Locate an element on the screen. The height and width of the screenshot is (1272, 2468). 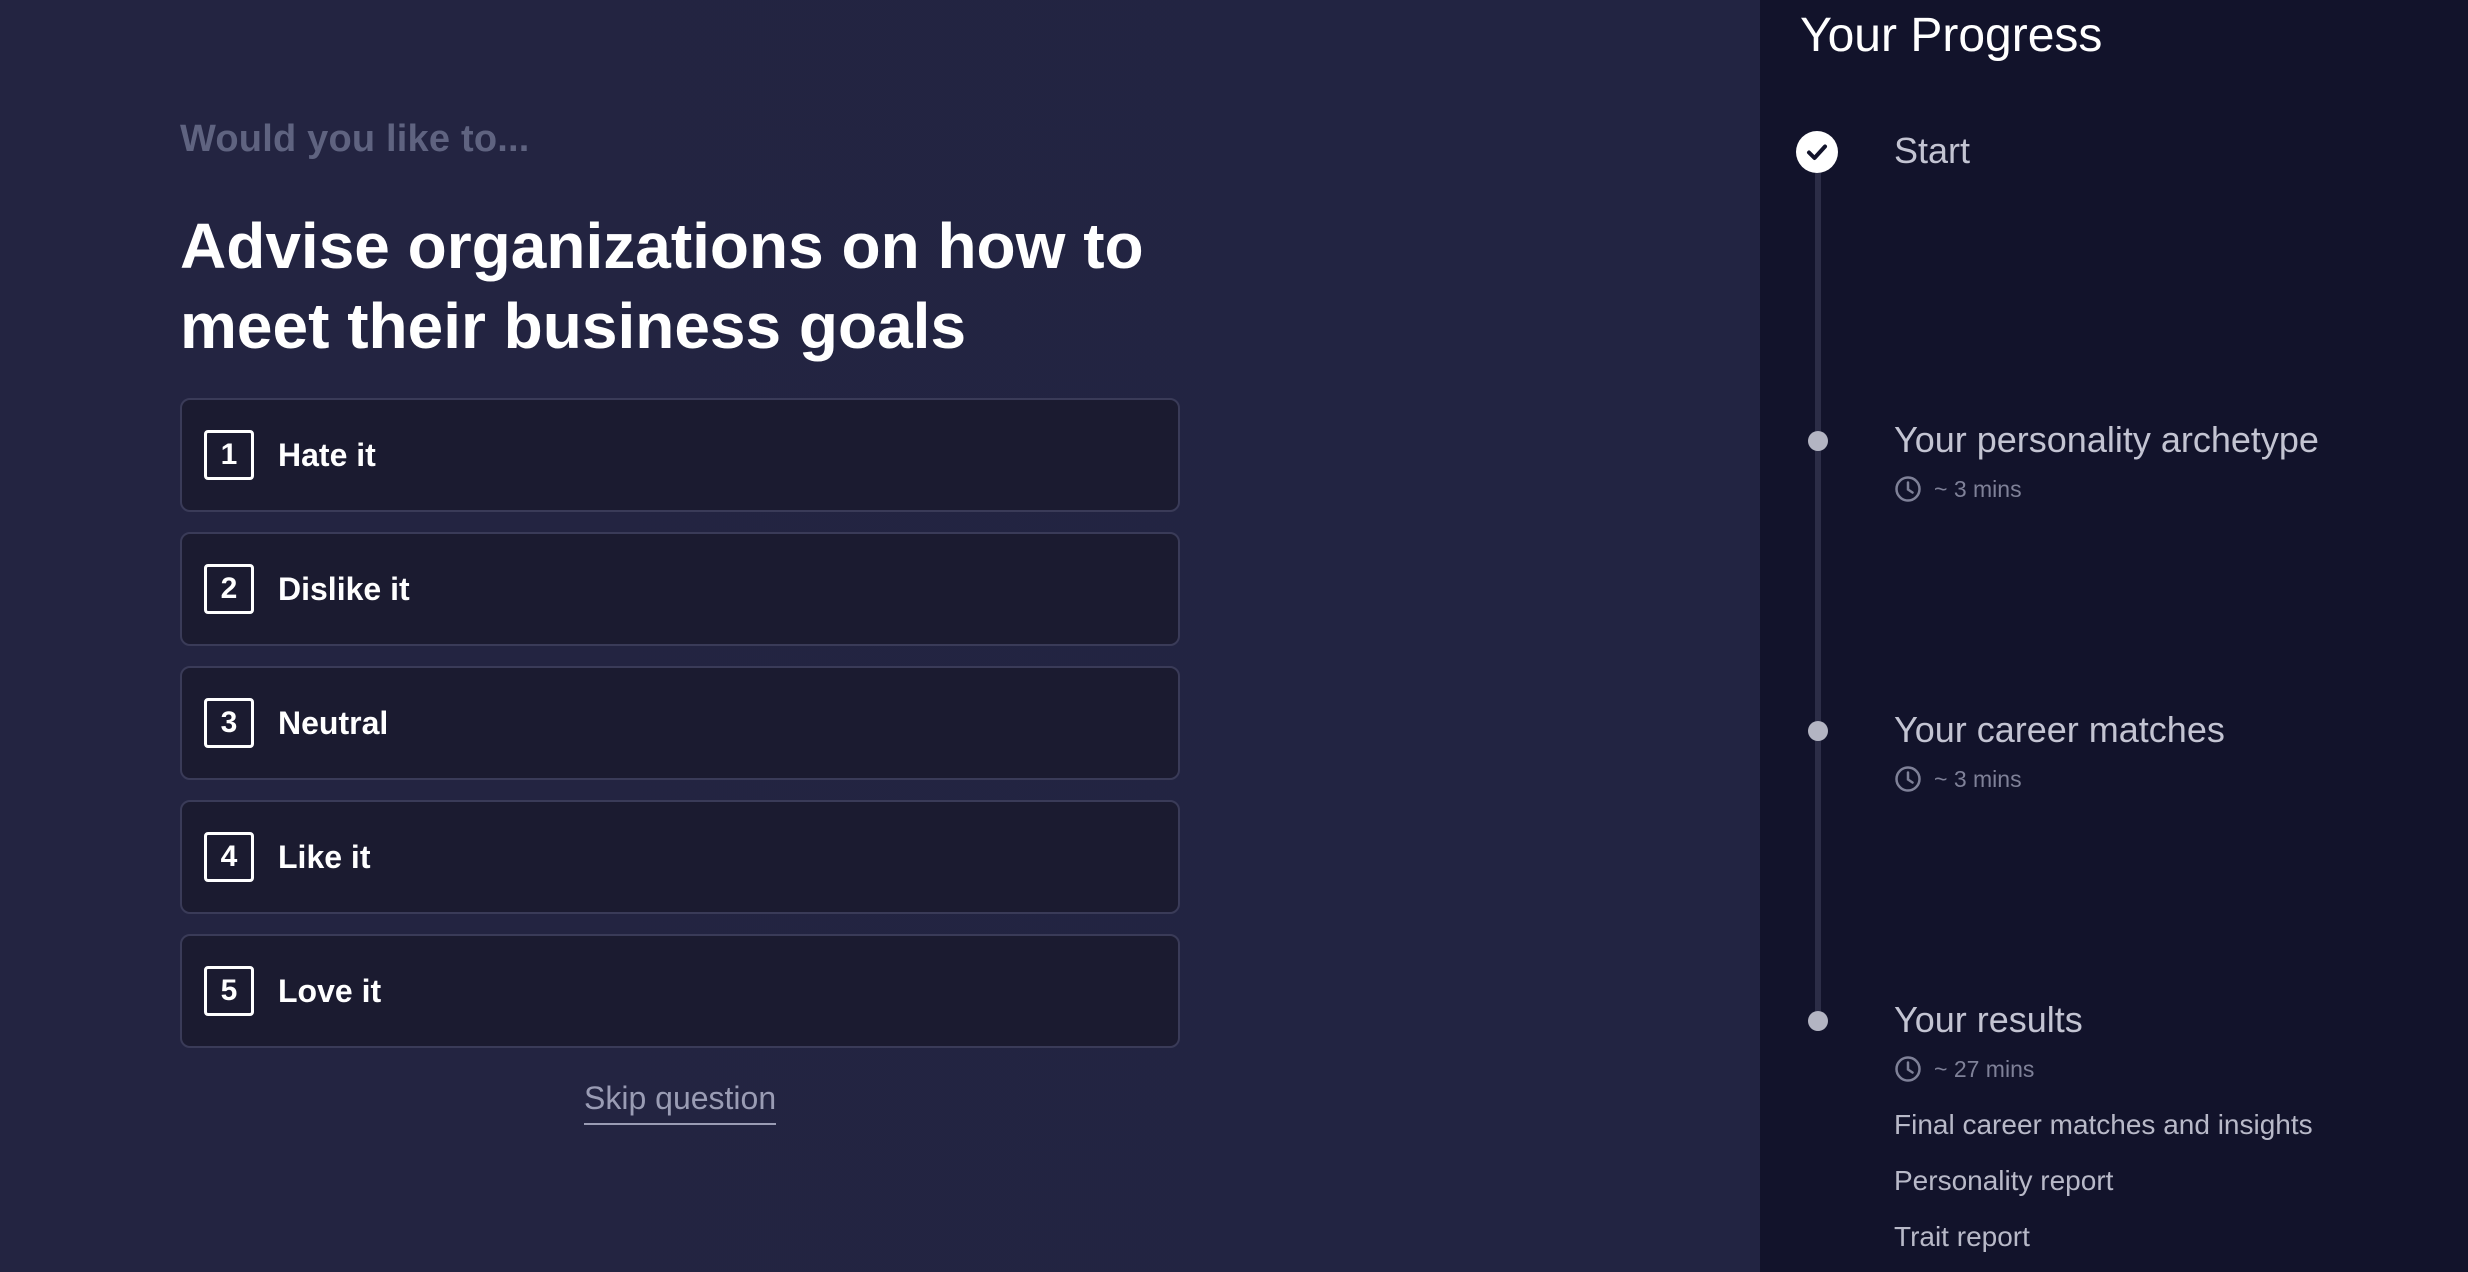
option-label: Dislike it is located at coordinates (344, 588).